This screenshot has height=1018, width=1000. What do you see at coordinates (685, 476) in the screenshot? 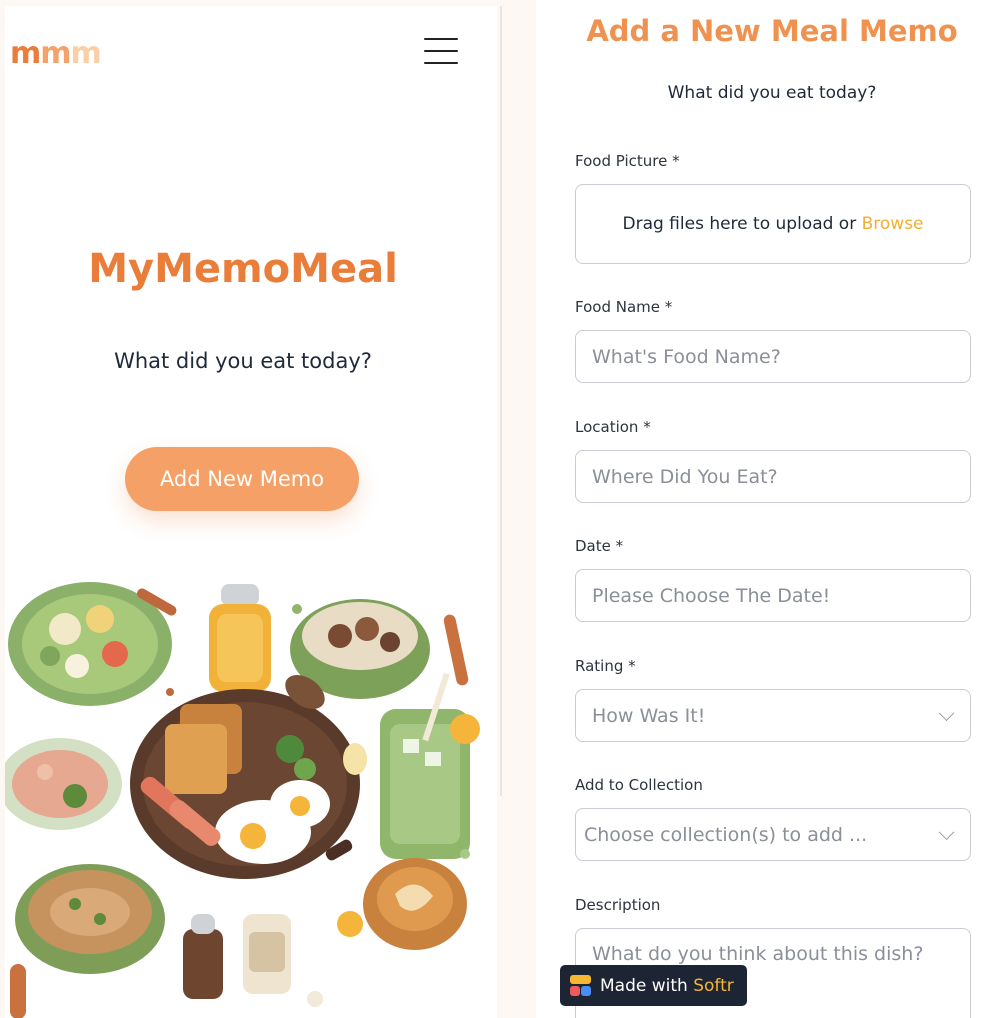
I see `location-placeholder: Where Did You Eat?` at bounding box center [685, 476].